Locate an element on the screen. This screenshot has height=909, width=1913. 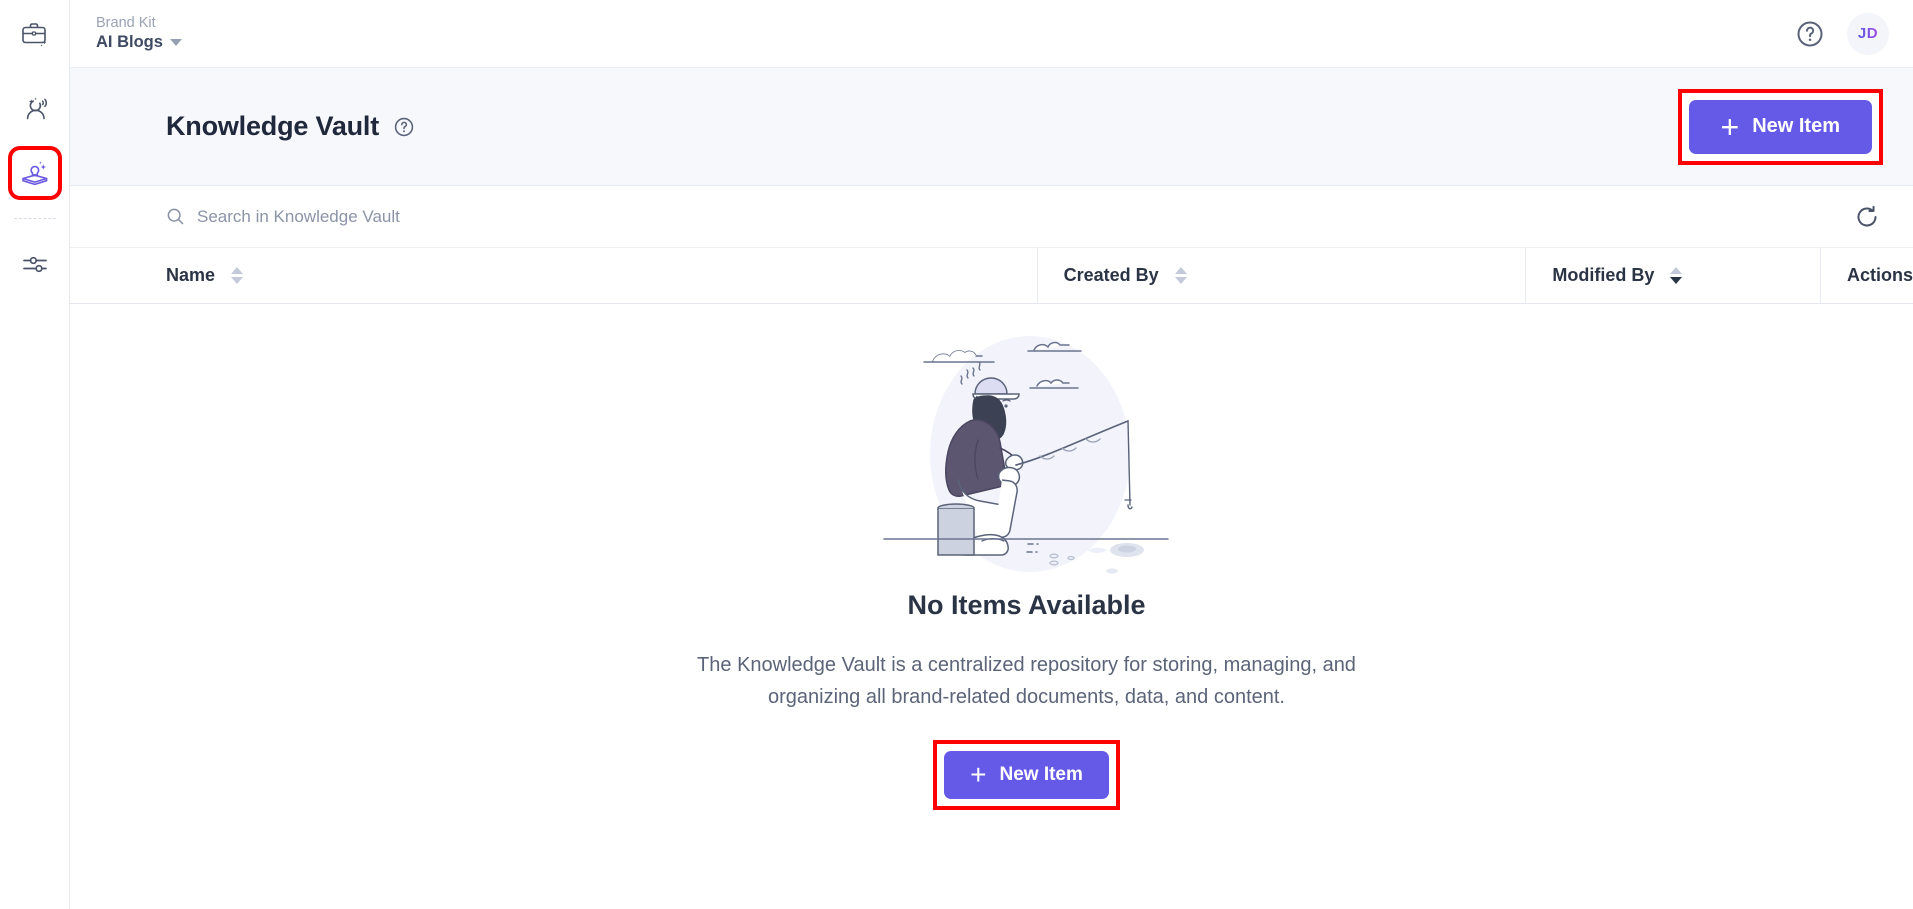
brand-selector: Brand Kit AI Blogs is located at coordinates (139, 33).